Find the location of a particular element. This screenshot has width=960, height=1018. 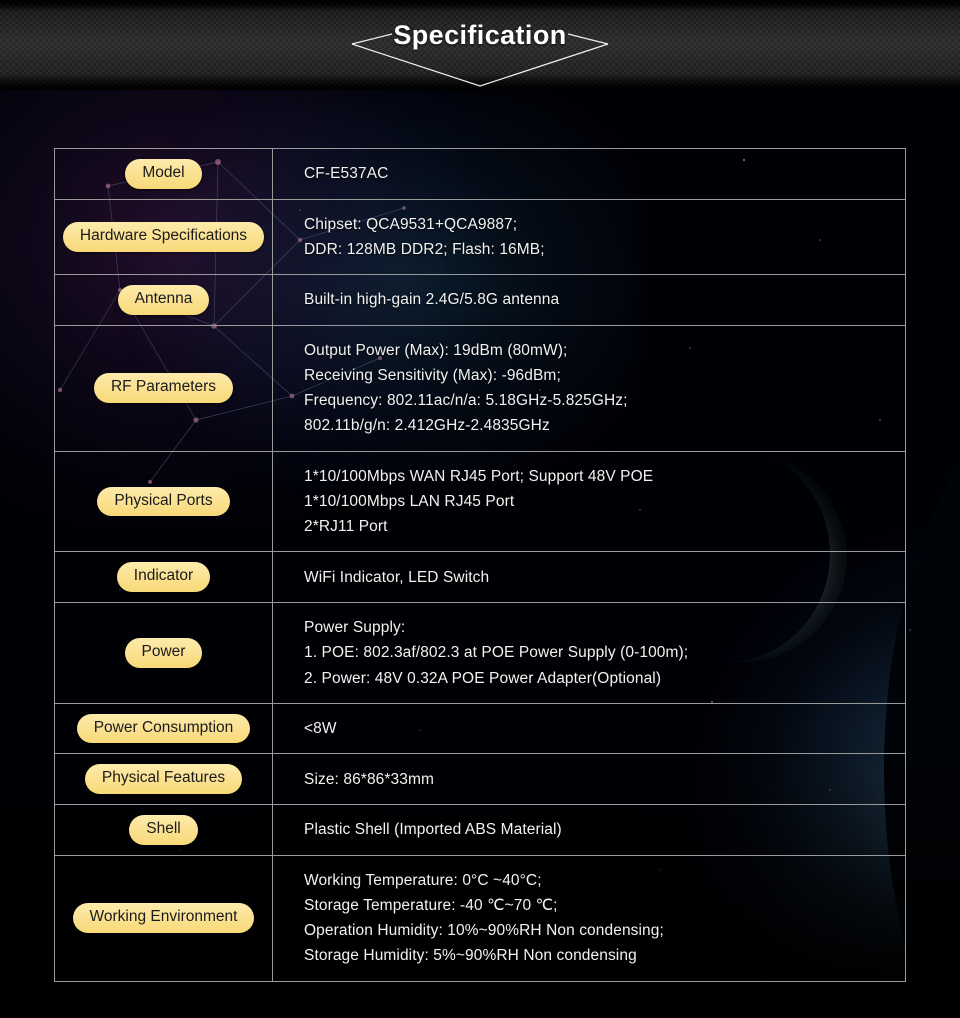

spec-label-pill: Power Consumption is located at coordinates (163, 728).